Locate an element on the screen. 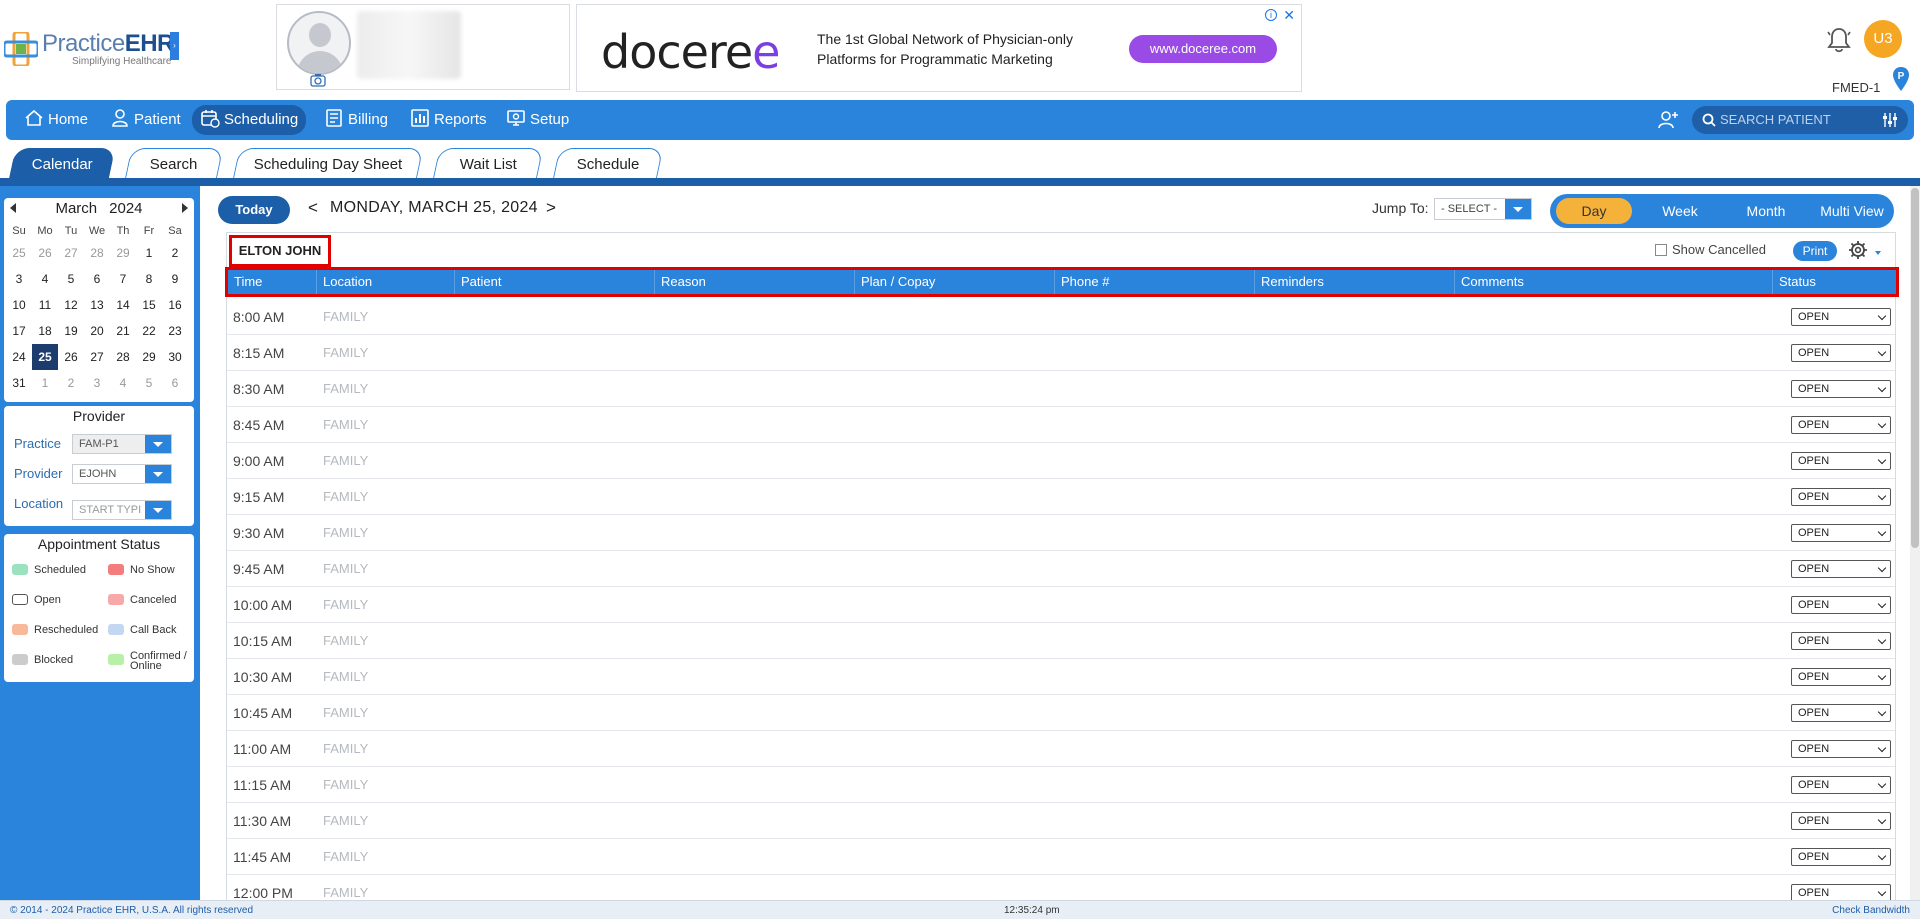 The image size is (1920, 919). table-row: 8:15 AM FAMILY OPEN is located at coordinates (1061, 353).